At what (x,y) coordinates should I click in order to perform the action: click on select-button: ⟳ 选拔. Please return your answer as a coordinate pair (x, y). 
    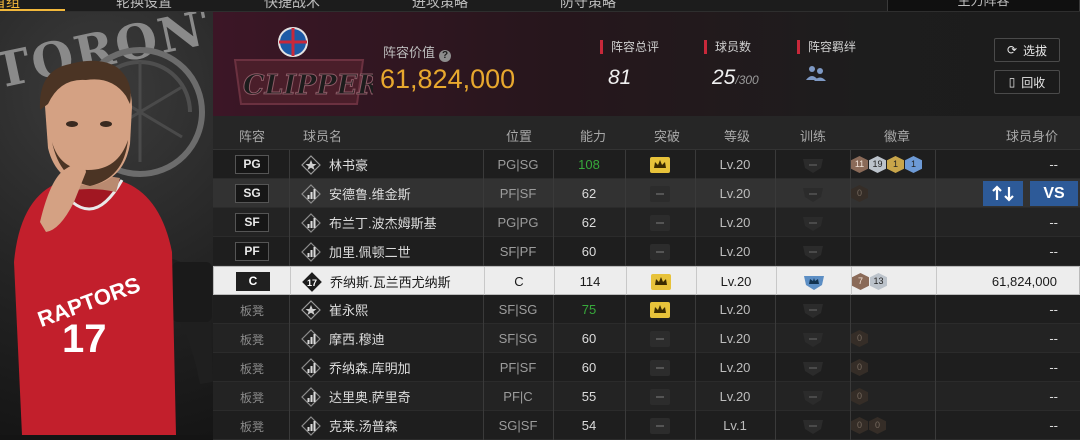
    Looking at the image, I should click on (1027, 50).